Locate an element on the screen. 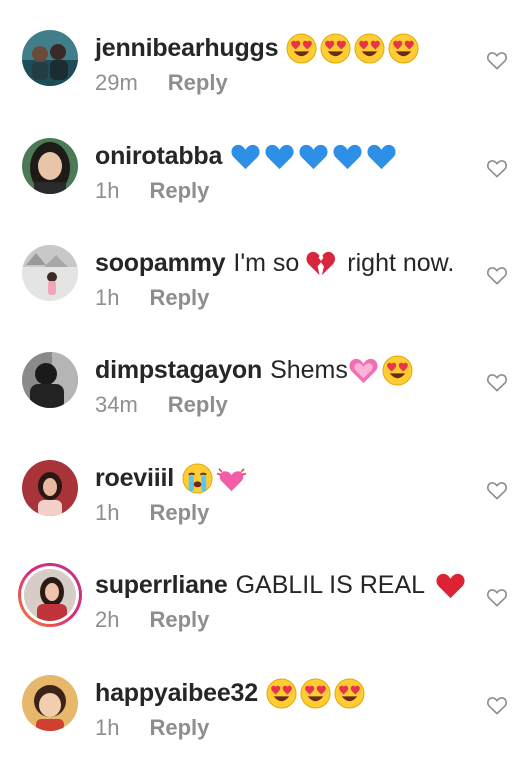 Image resolution: width=525 pixels, height=775 pixels. comment-text-line: jennibearhuggs is located at coordinates (258, 48).